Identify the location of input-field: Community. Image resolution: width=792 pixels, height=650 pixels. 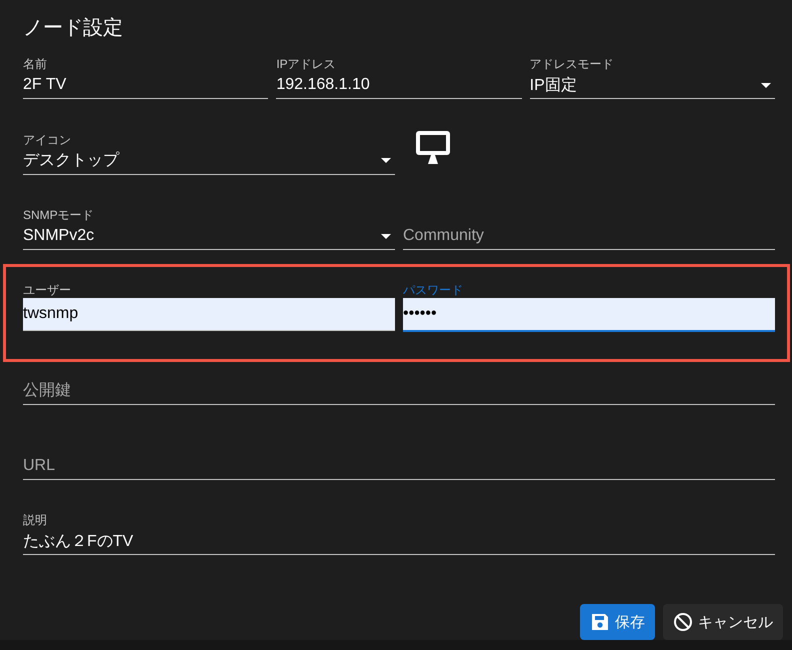
(589, 236).